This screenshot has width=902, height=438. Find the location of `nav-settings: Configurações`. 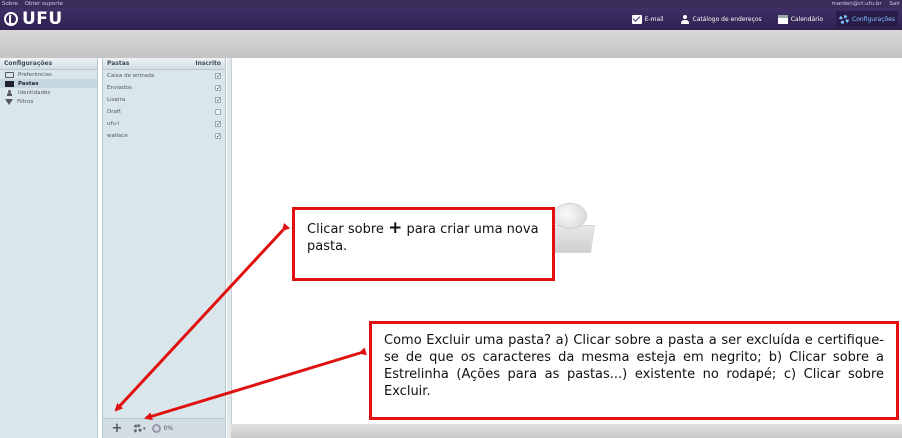

nav-settings: Configurações is located at coordinates (867, 19).